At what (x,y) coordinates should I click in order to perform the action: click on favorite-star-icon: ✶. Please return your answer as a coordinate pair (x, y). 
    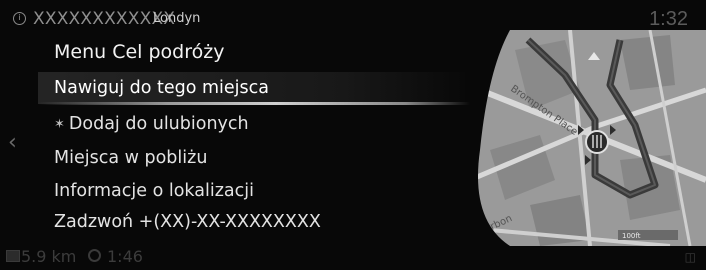
    Looking at the image, I should click on (59, 124).